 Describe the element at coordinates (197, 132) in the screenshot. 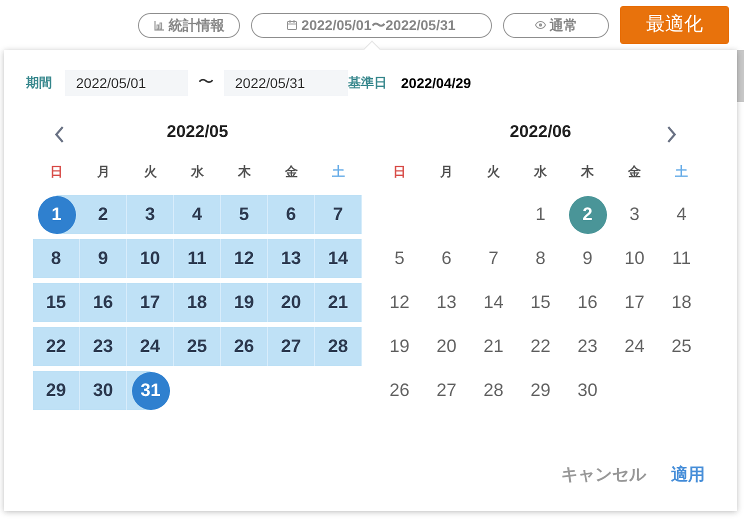

I see `month-title: 2022/05` at that location.